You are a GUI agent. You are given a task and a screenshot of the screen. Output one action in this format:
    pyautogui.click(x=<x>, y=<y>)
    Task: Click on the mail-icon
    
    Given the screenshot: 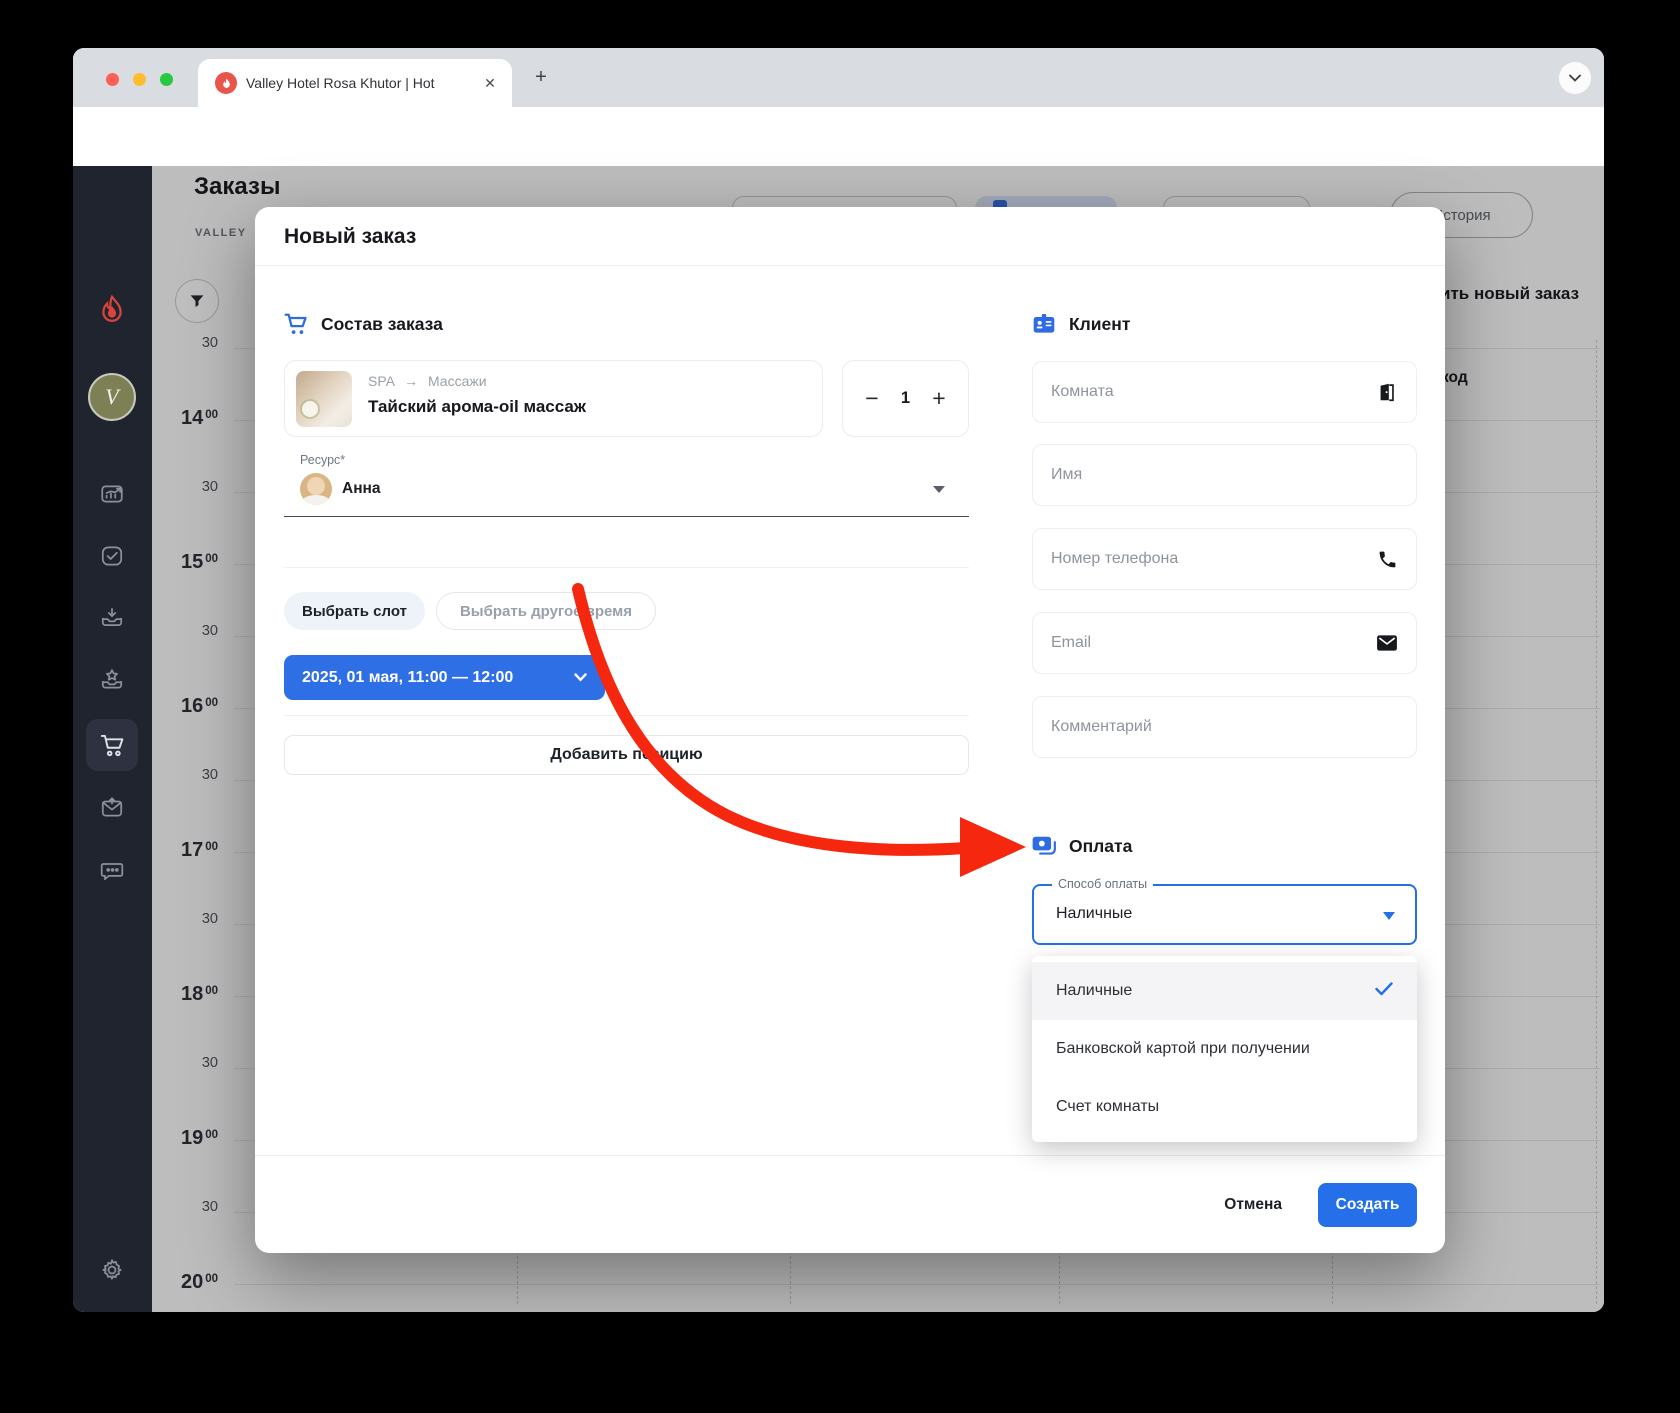 What is the action you would take?
    pyautogui.click(x=1387, y=643)
    